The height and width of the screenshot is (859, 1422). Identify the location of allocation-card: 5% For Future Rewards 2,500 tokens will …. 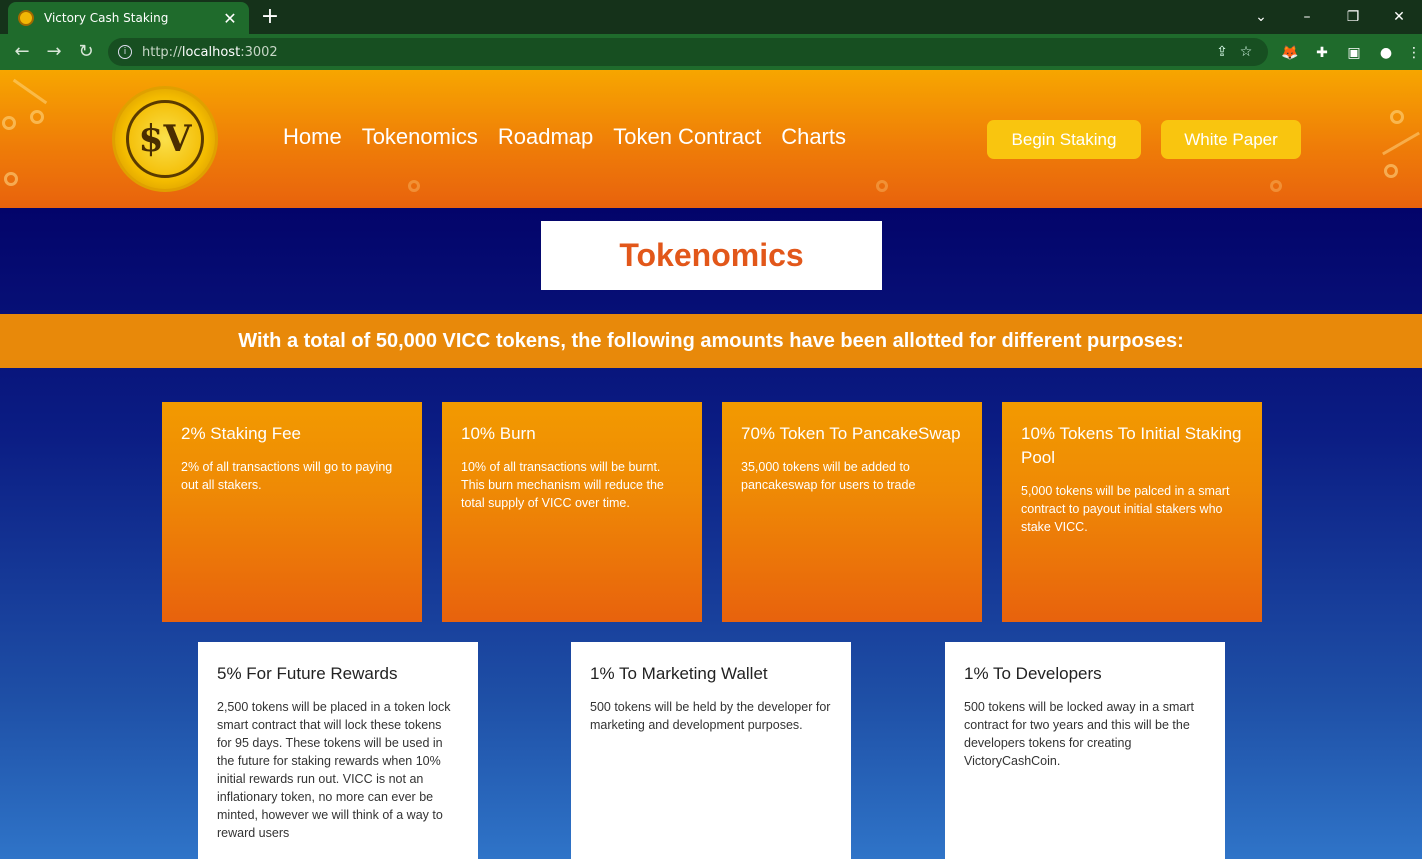
(338, 750).